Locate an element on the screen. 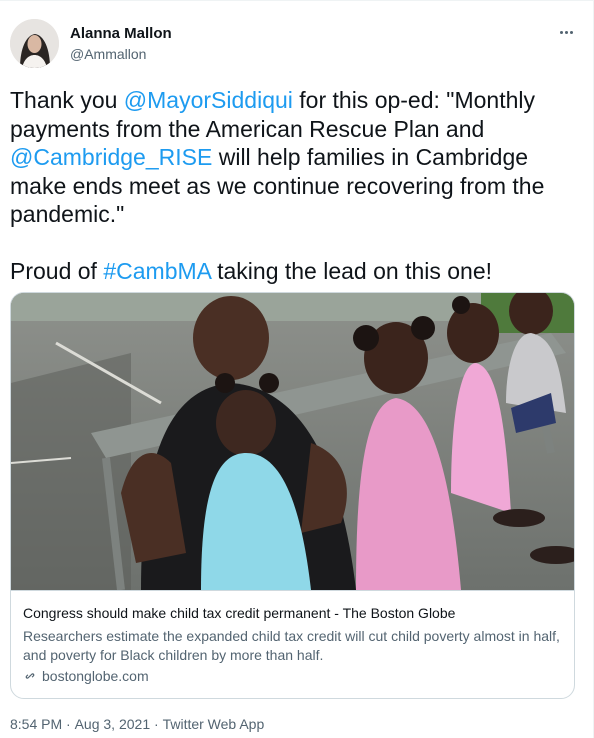 This screenshot has width=594, height=738. tweet-text-segment: Proud of is located at coordinates (57, 270).